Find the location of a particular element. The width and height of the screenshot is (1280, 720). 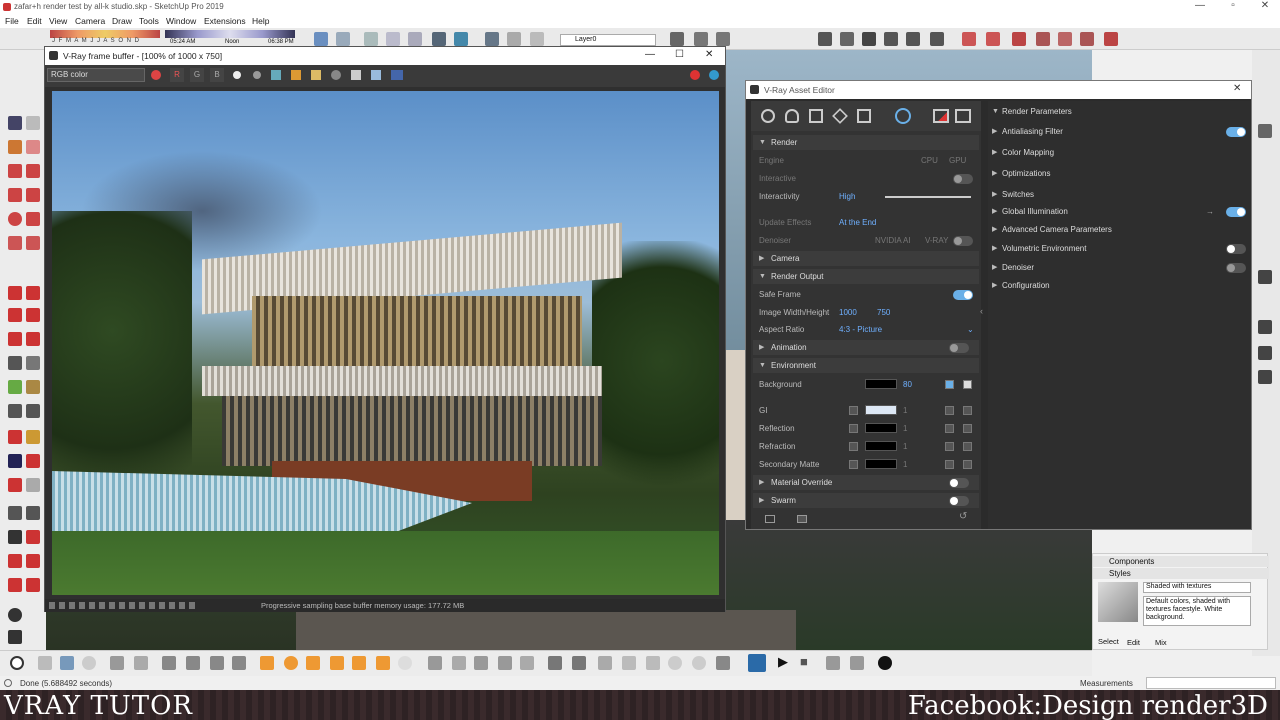

layer-select: Layer0 is located at coordinates (608, 40).